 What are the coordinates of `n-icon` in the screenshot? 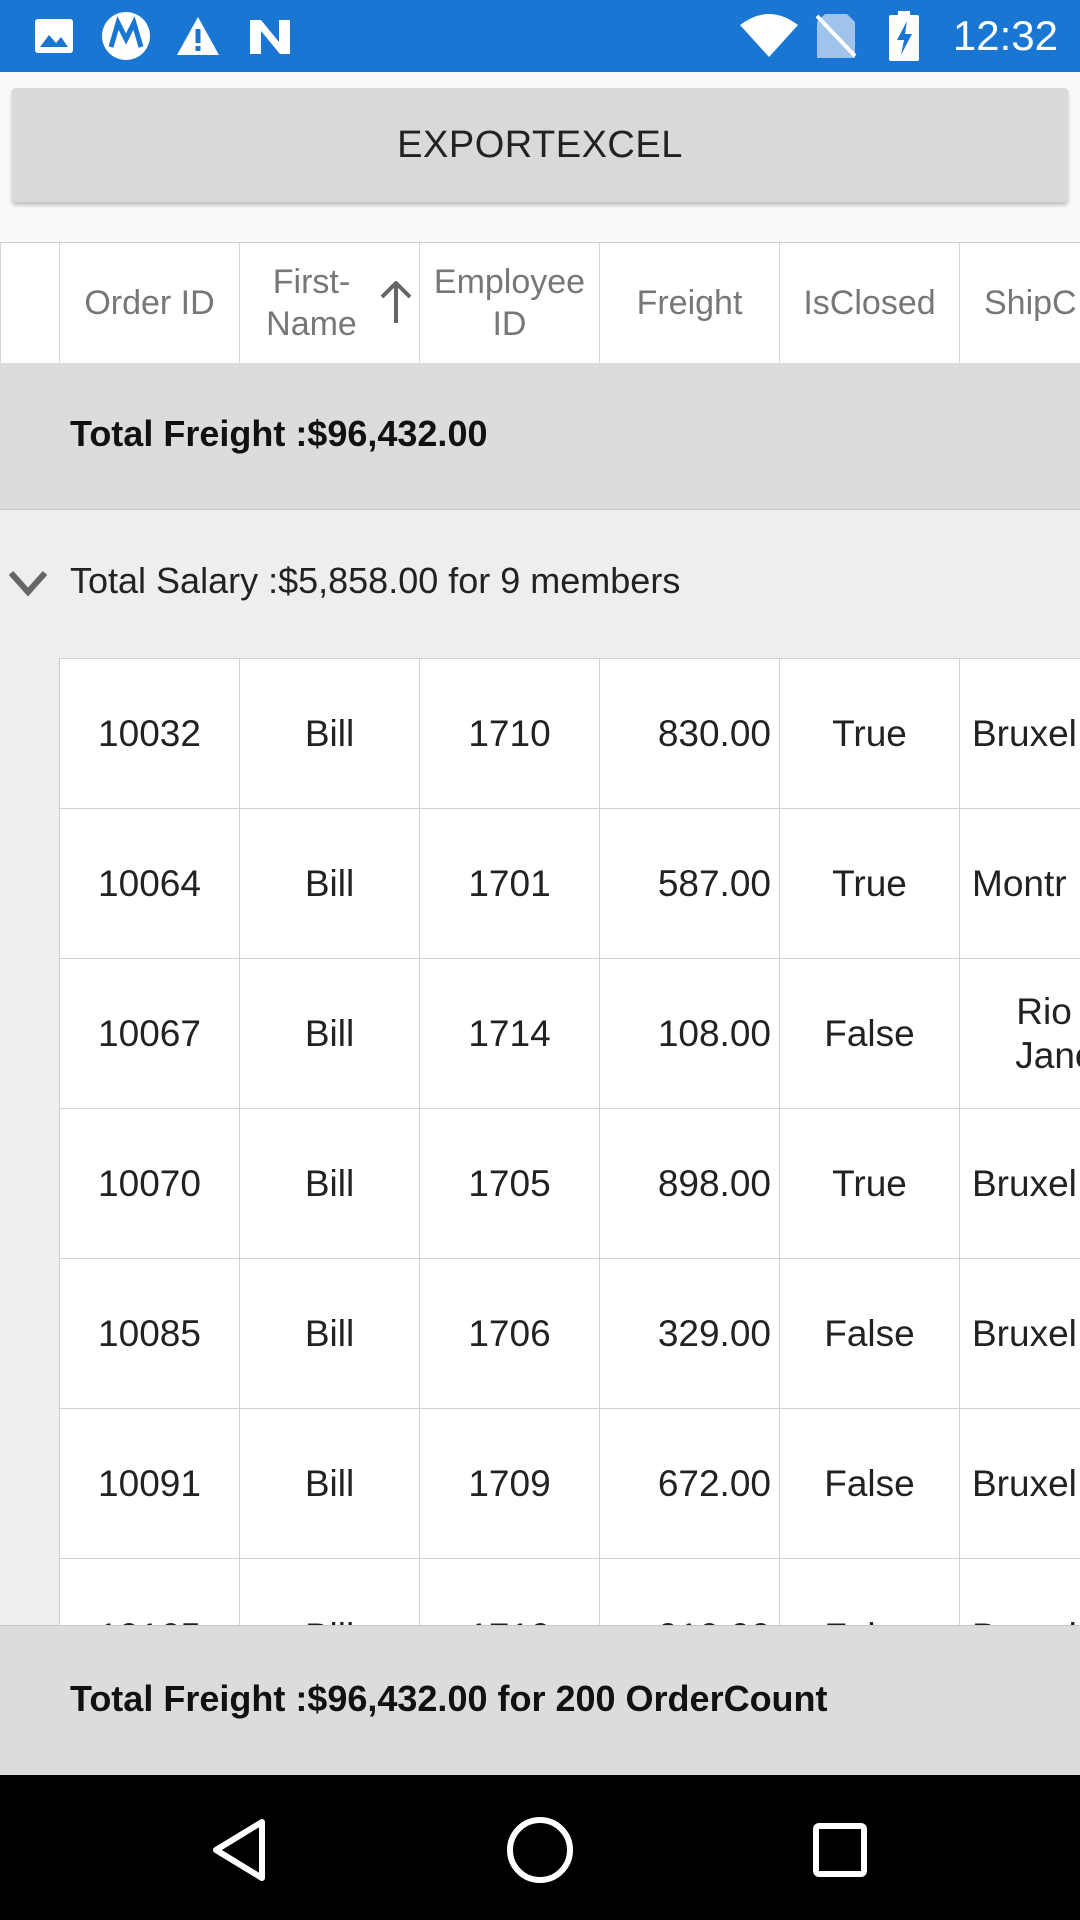 It's located at (270, 36).